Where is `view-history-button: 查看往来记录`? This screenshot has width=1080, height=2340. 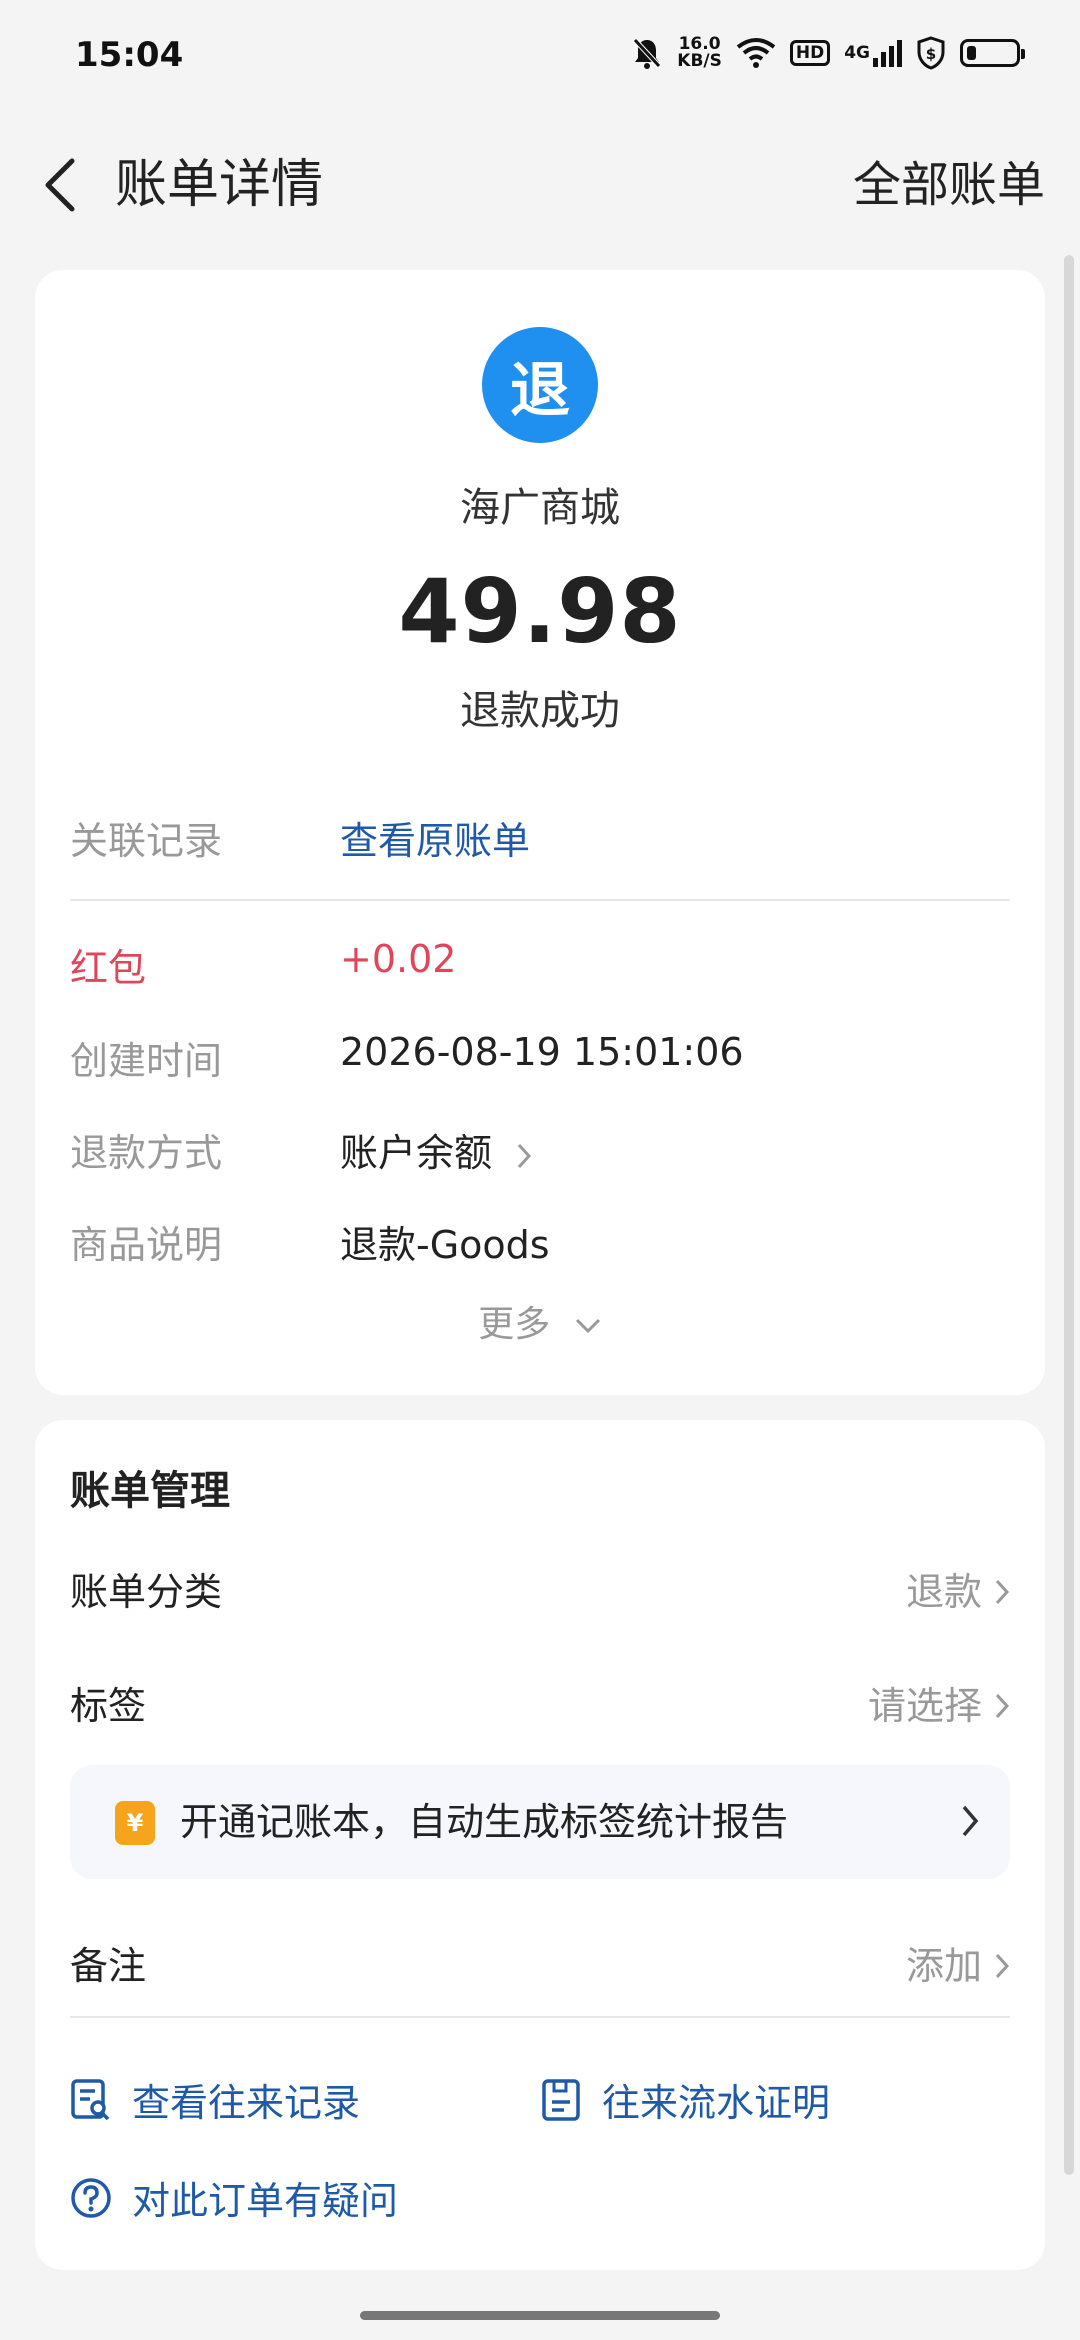
view-history-button: 查看往来记录 is located at coordinates (215, 2099).